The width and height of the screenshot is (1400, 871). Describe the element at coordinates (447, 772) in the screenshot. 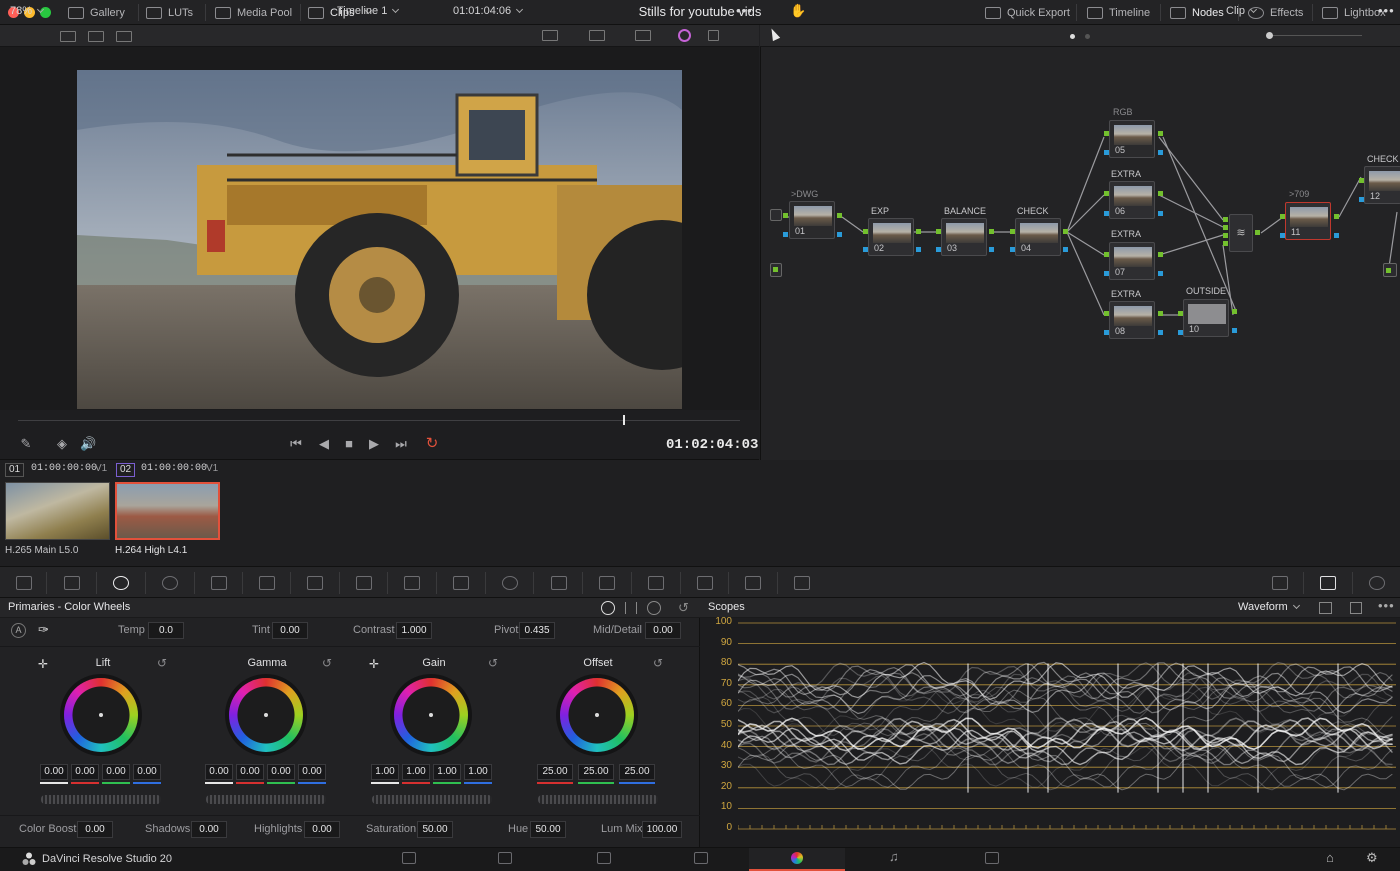

I see `gain-g-value: 1.00` at that location.